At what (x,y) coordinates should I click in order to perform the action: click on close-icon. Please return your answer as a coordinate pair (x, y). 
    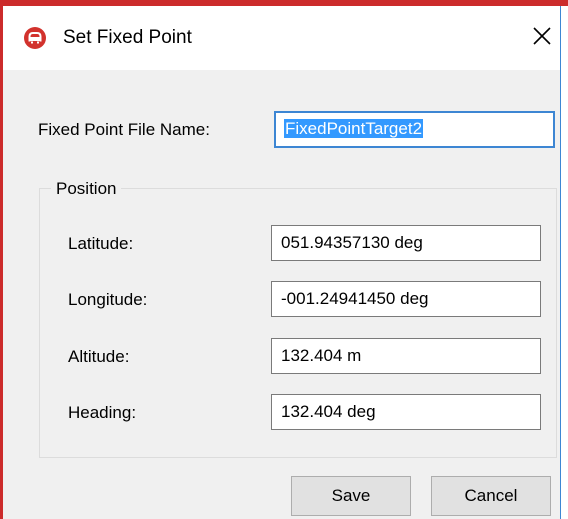
    Looking at the image, I should click on (542, 38).